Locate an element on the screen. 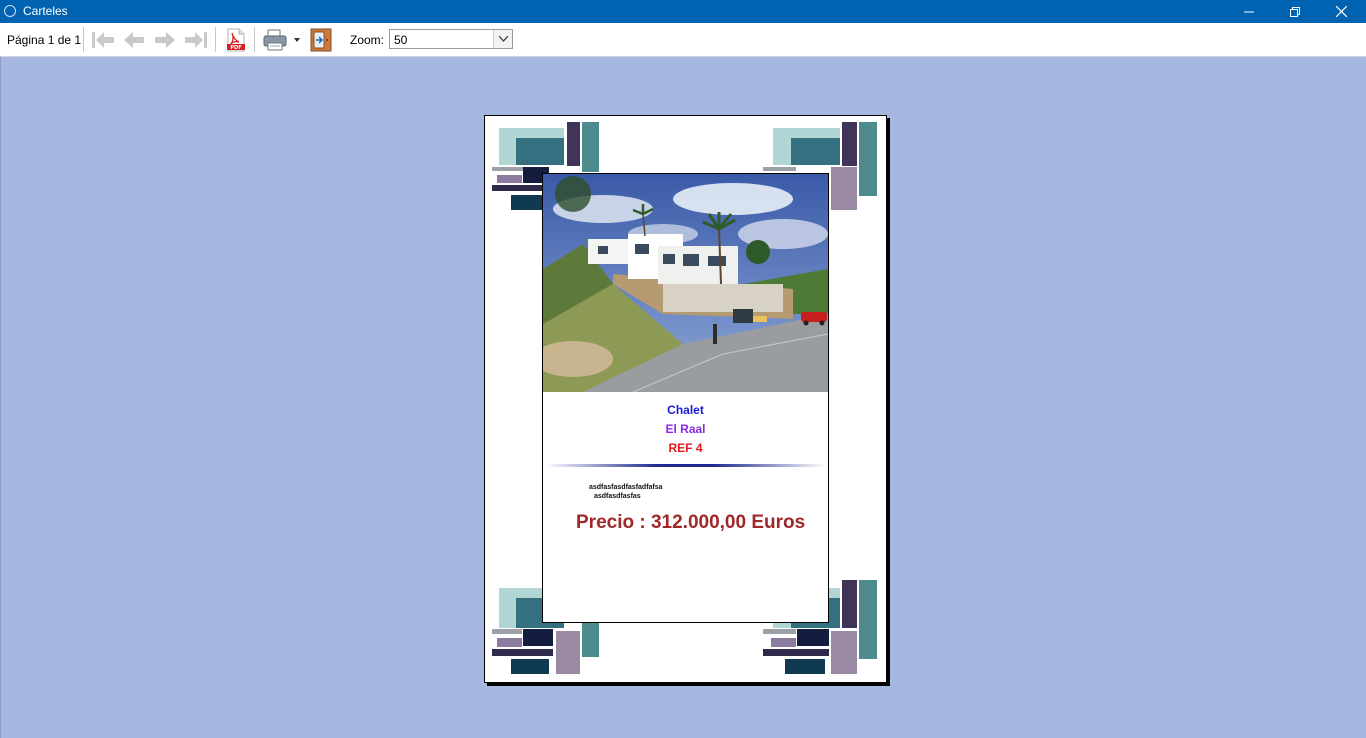 This screenshot has height=738, width=1366. restore-button is located at coordinates (1295, 11).